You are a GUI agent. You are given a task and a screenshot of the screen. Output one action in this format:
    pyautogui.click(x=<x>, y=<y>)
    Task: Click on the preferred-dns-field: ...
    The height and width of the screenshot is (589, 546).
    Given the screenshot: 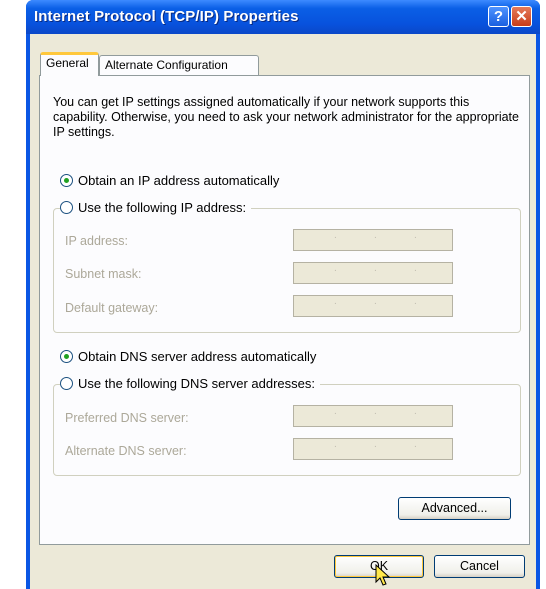 What is the action you would take?
    pyautogui.click(x=373, y=416)
    